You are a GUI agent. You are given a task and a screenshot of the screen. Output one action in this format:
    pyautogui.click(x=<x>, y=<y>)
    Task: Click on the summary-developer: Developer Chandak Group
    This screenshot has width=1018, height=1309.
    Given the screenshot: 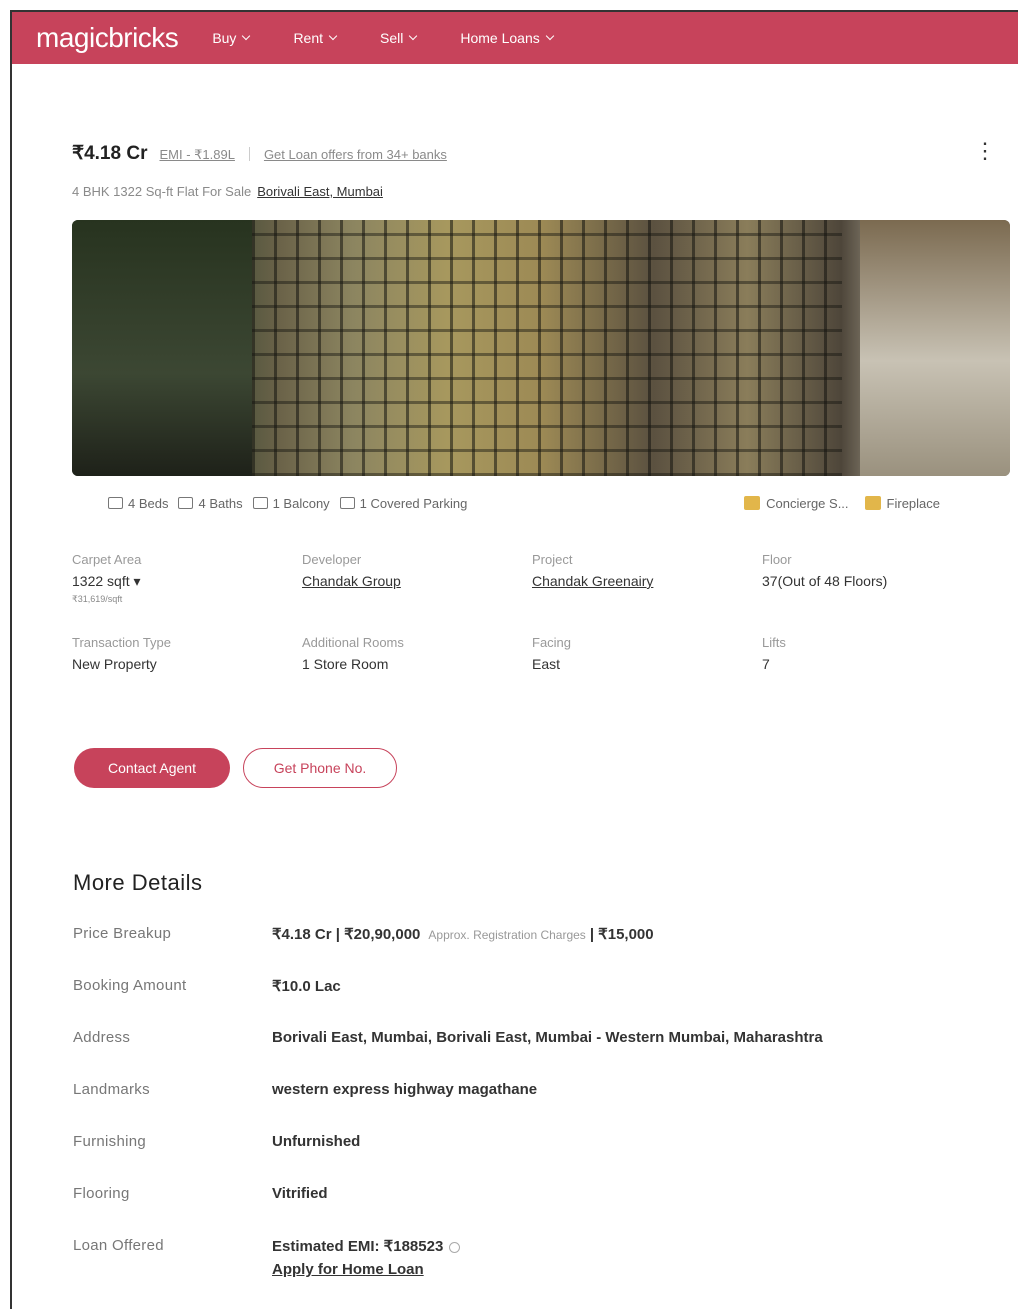 What is the action you would take?
    pyautogui.click(x=417, y=578)
    